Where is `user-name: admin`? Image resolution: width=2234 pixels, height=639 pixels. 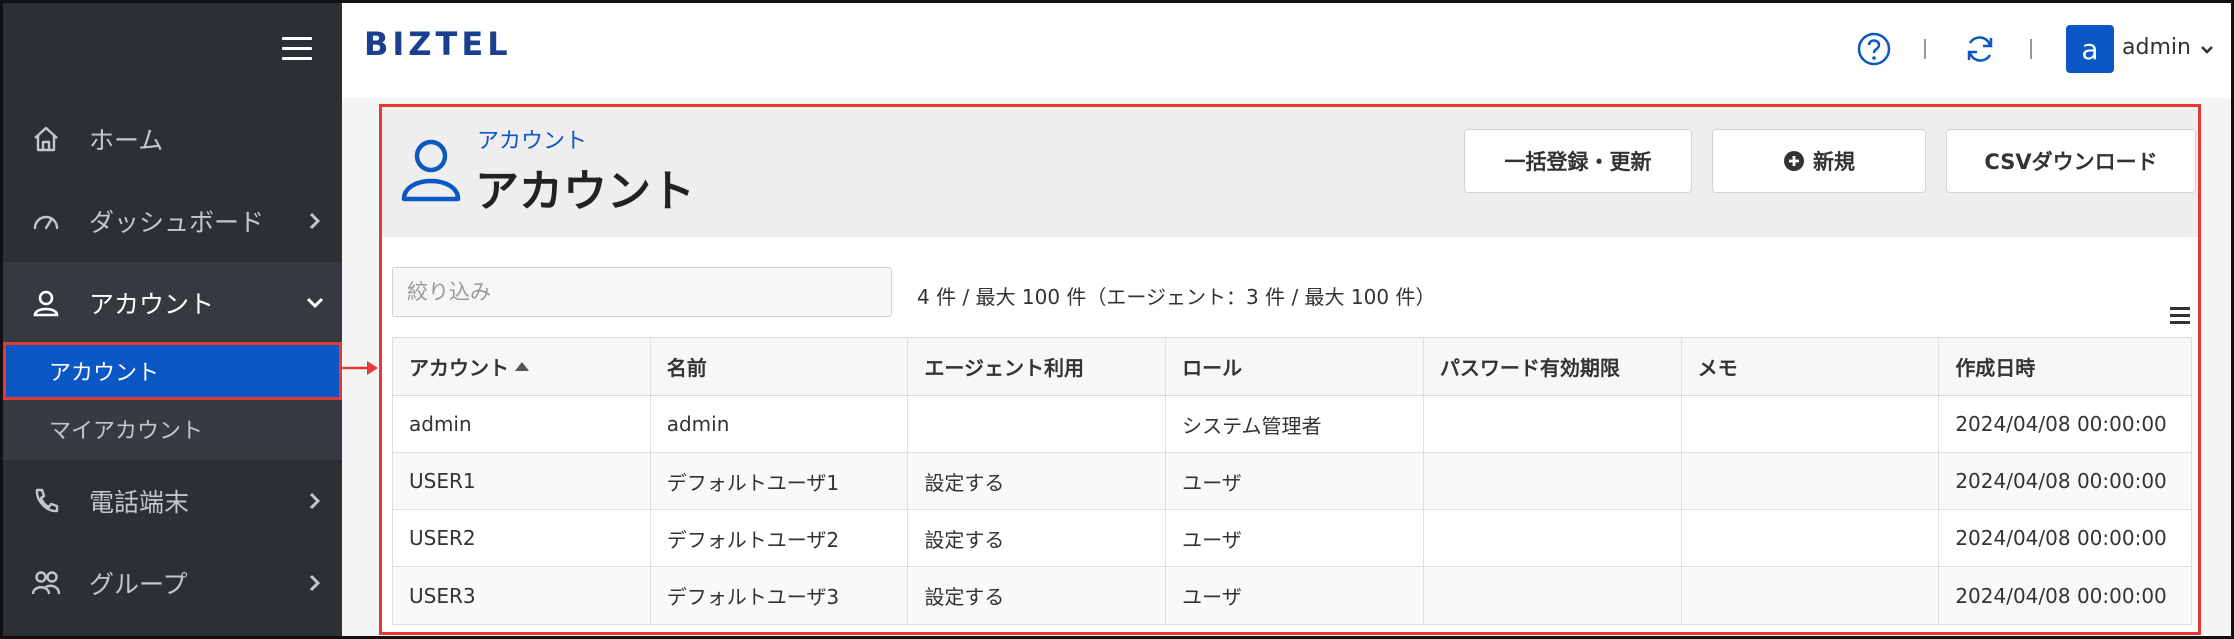 user-name: admin is located at coordinates (2156, 47).